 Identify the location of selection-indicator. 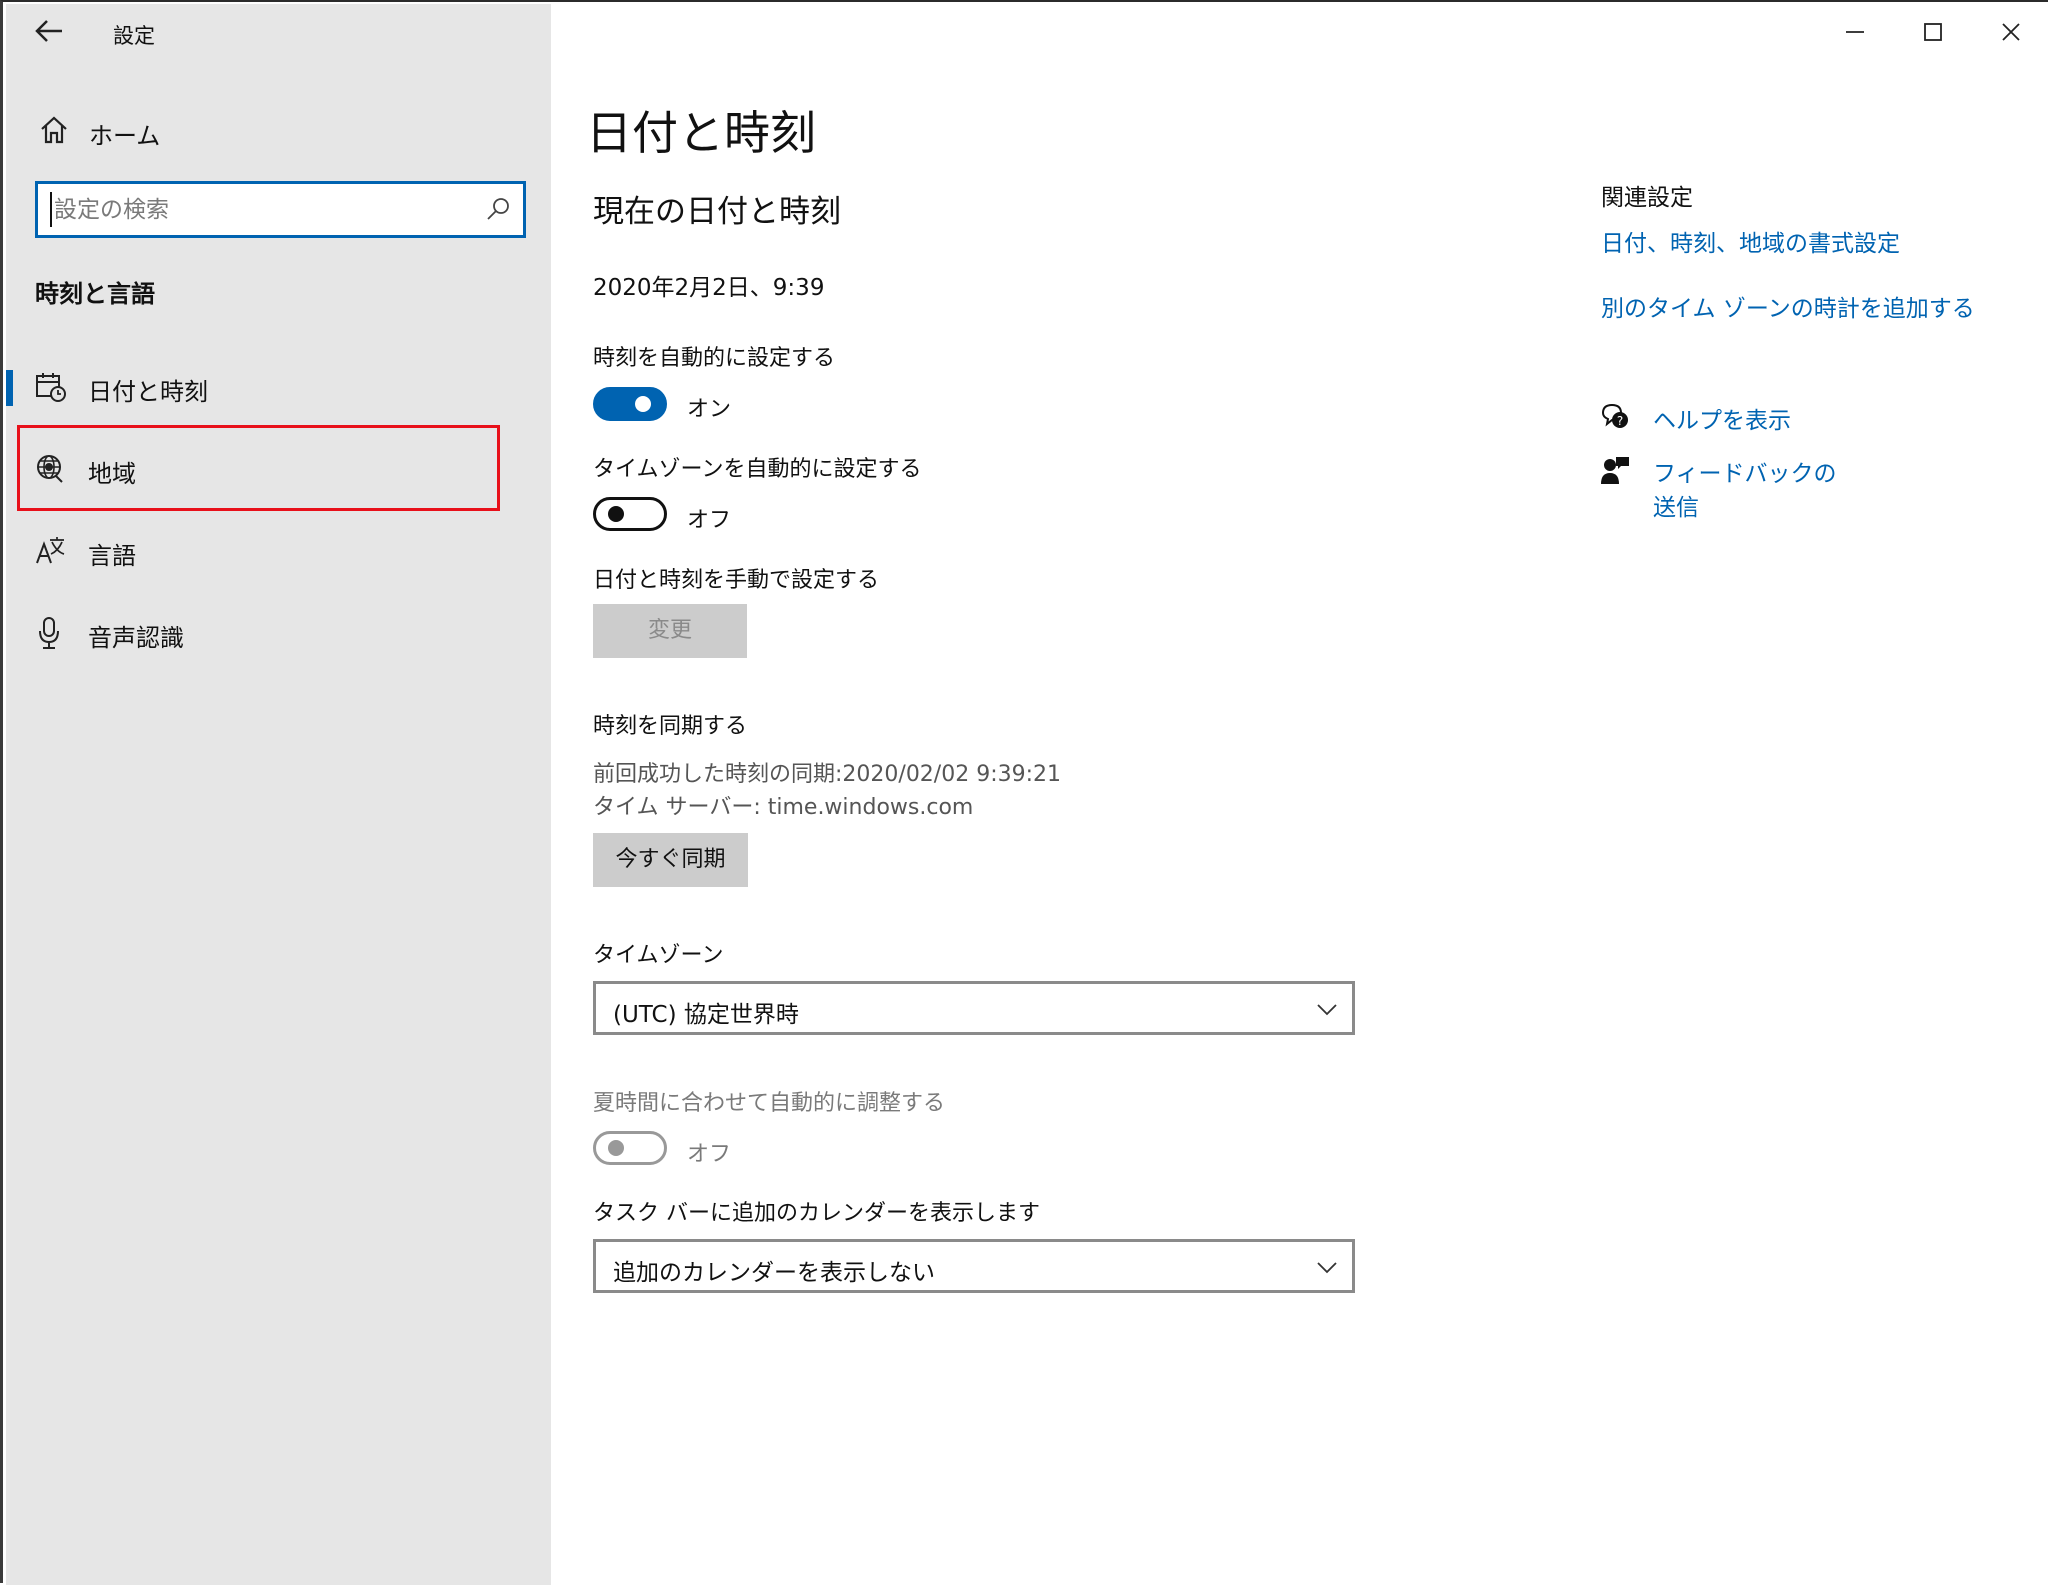
(9, 388).